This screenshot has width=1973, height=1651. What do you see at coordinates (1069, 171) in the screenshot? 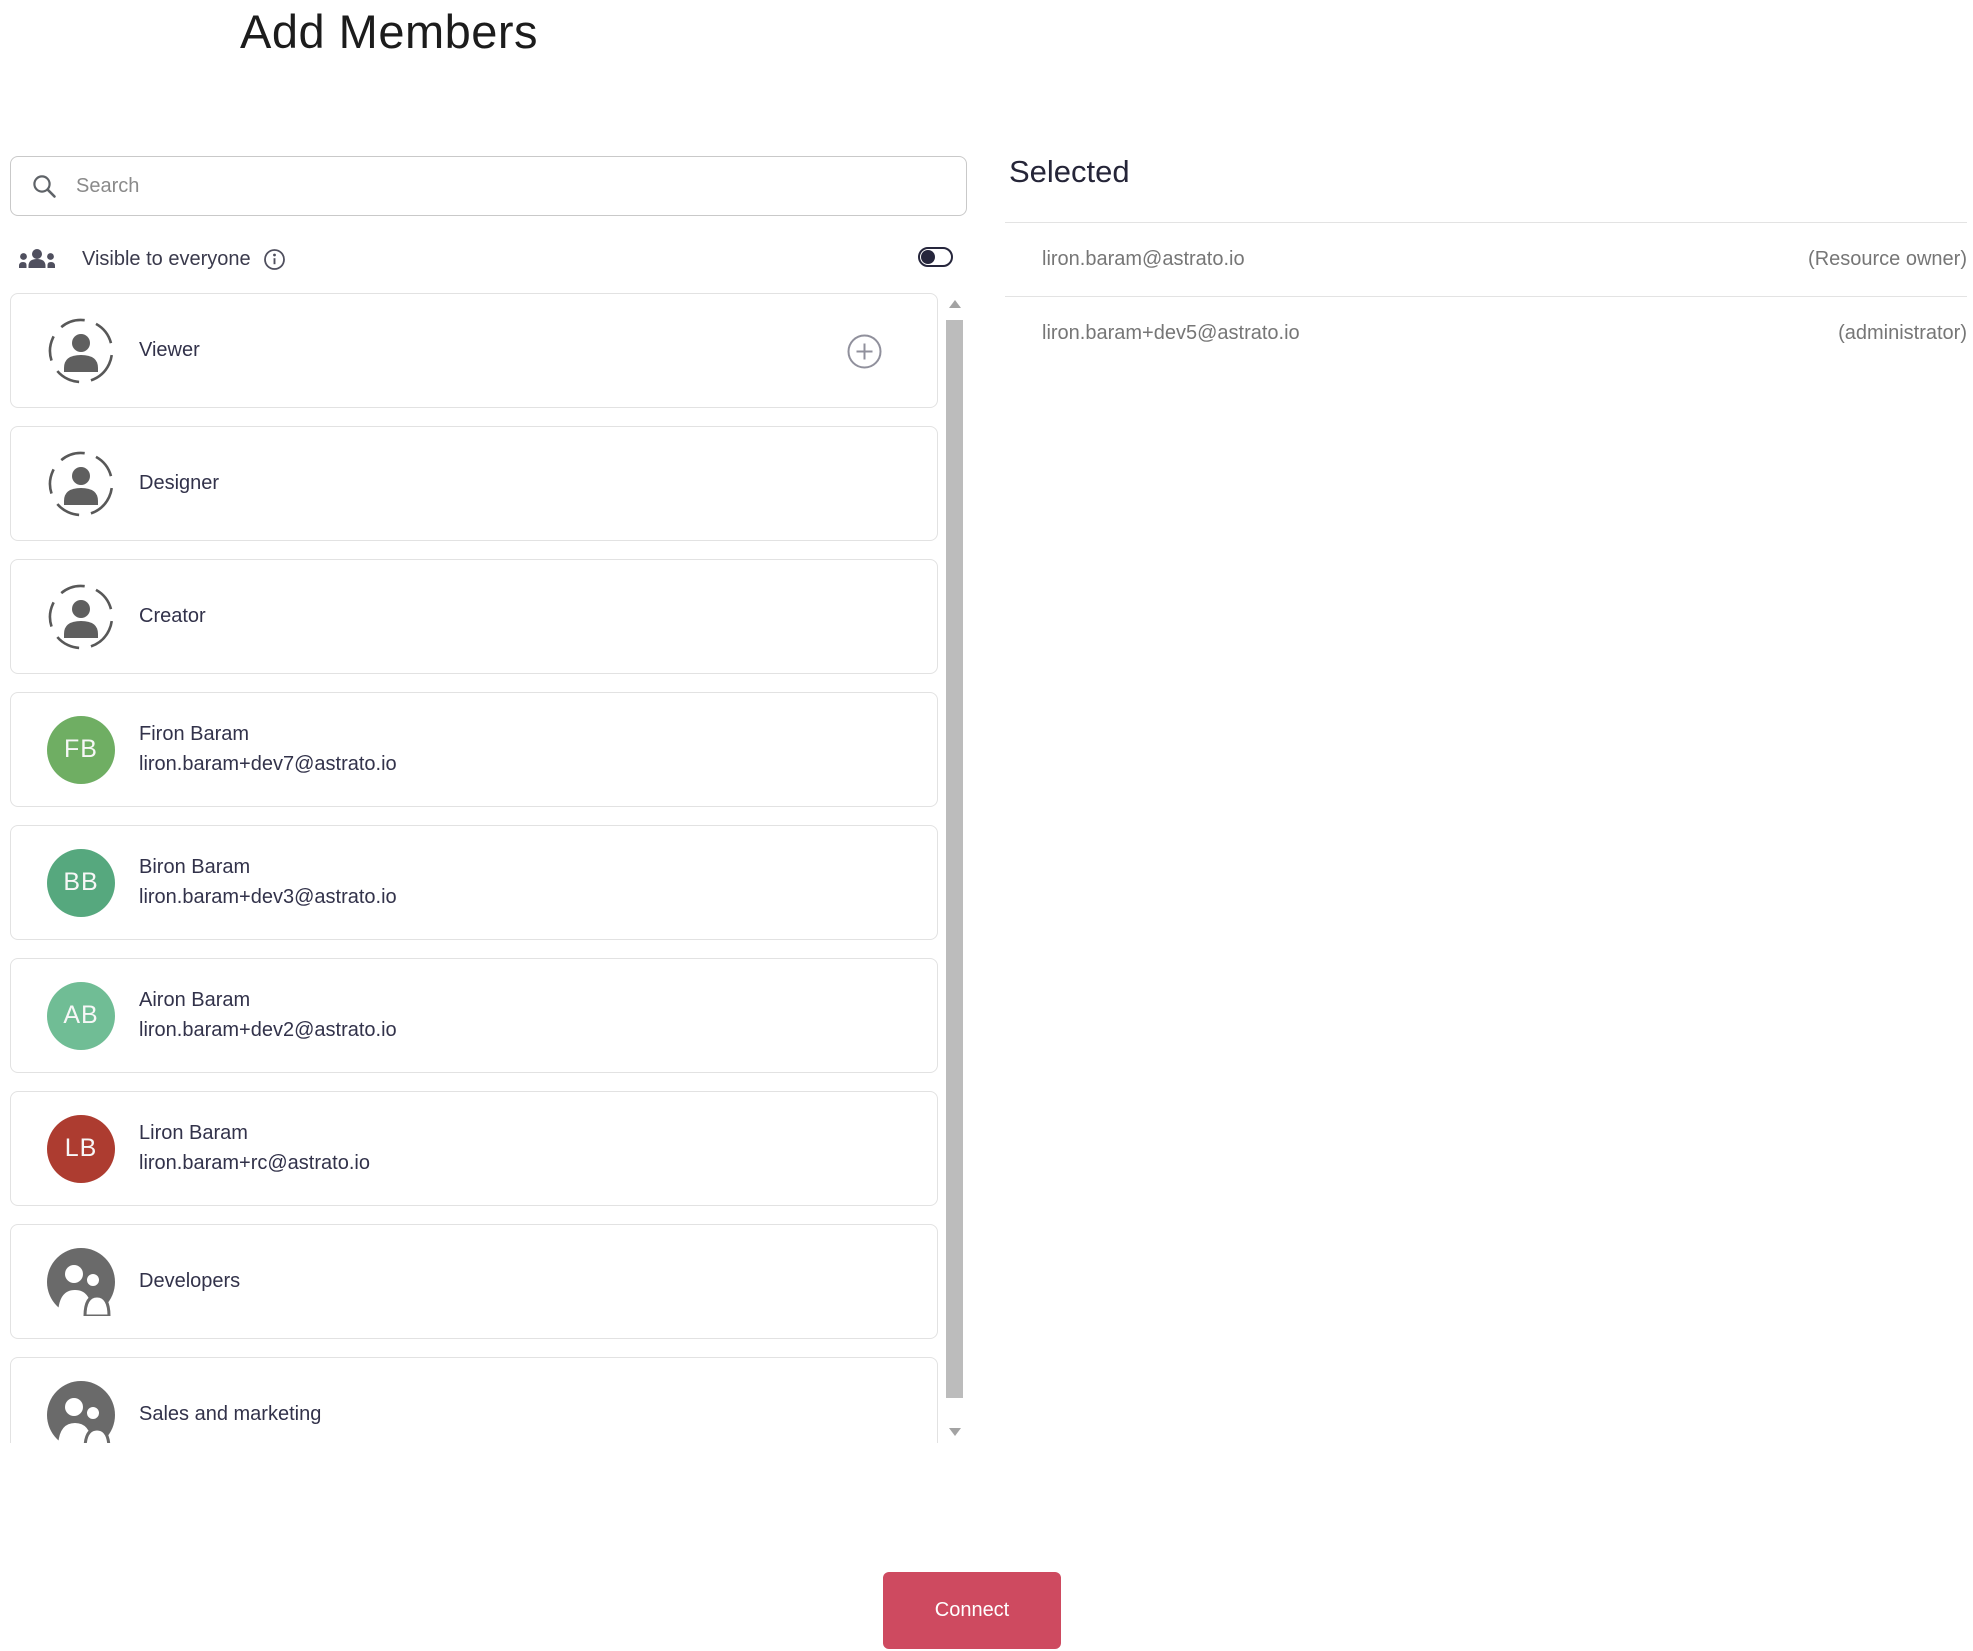
I see `selected-heading: Selected` at bounding box center [1069, 171].